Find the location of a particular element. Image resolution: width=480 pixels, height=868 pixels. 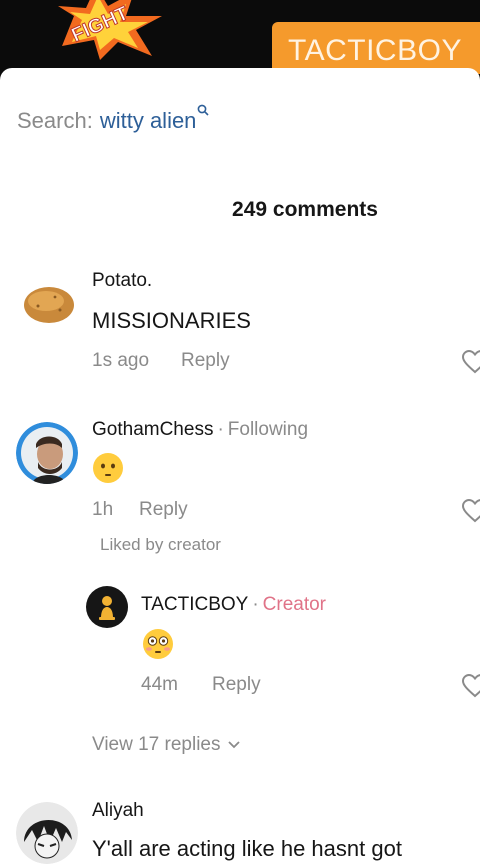

comment-time: 1s ago is located at coordinates (121, 360).